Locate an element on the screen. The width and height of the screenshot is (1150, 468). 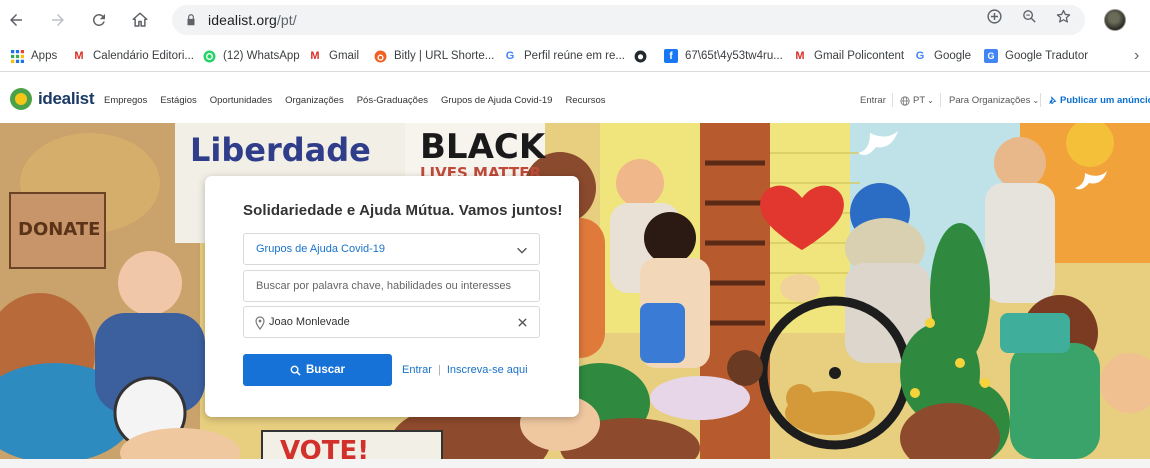
arrow-left-icon is located at coordinates (16, 20).